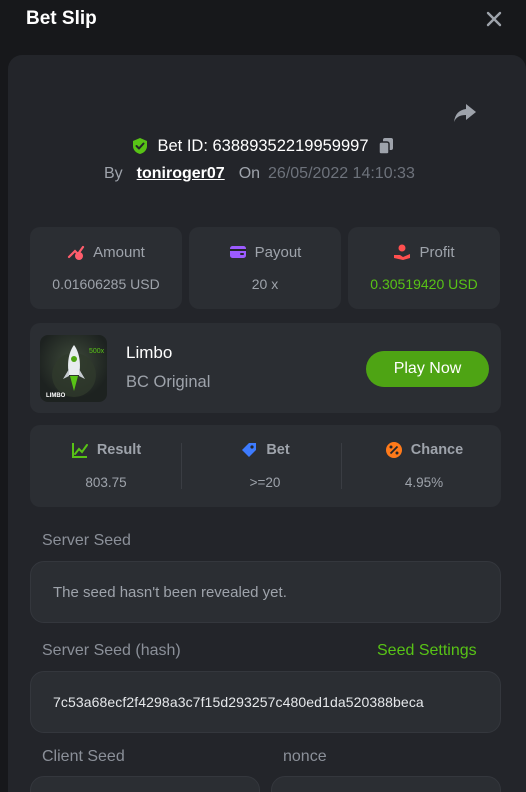  Describe the element at coordinates (263, 20) in the screenshot. I see `bet-slip-header: Bet Slip` at that location.